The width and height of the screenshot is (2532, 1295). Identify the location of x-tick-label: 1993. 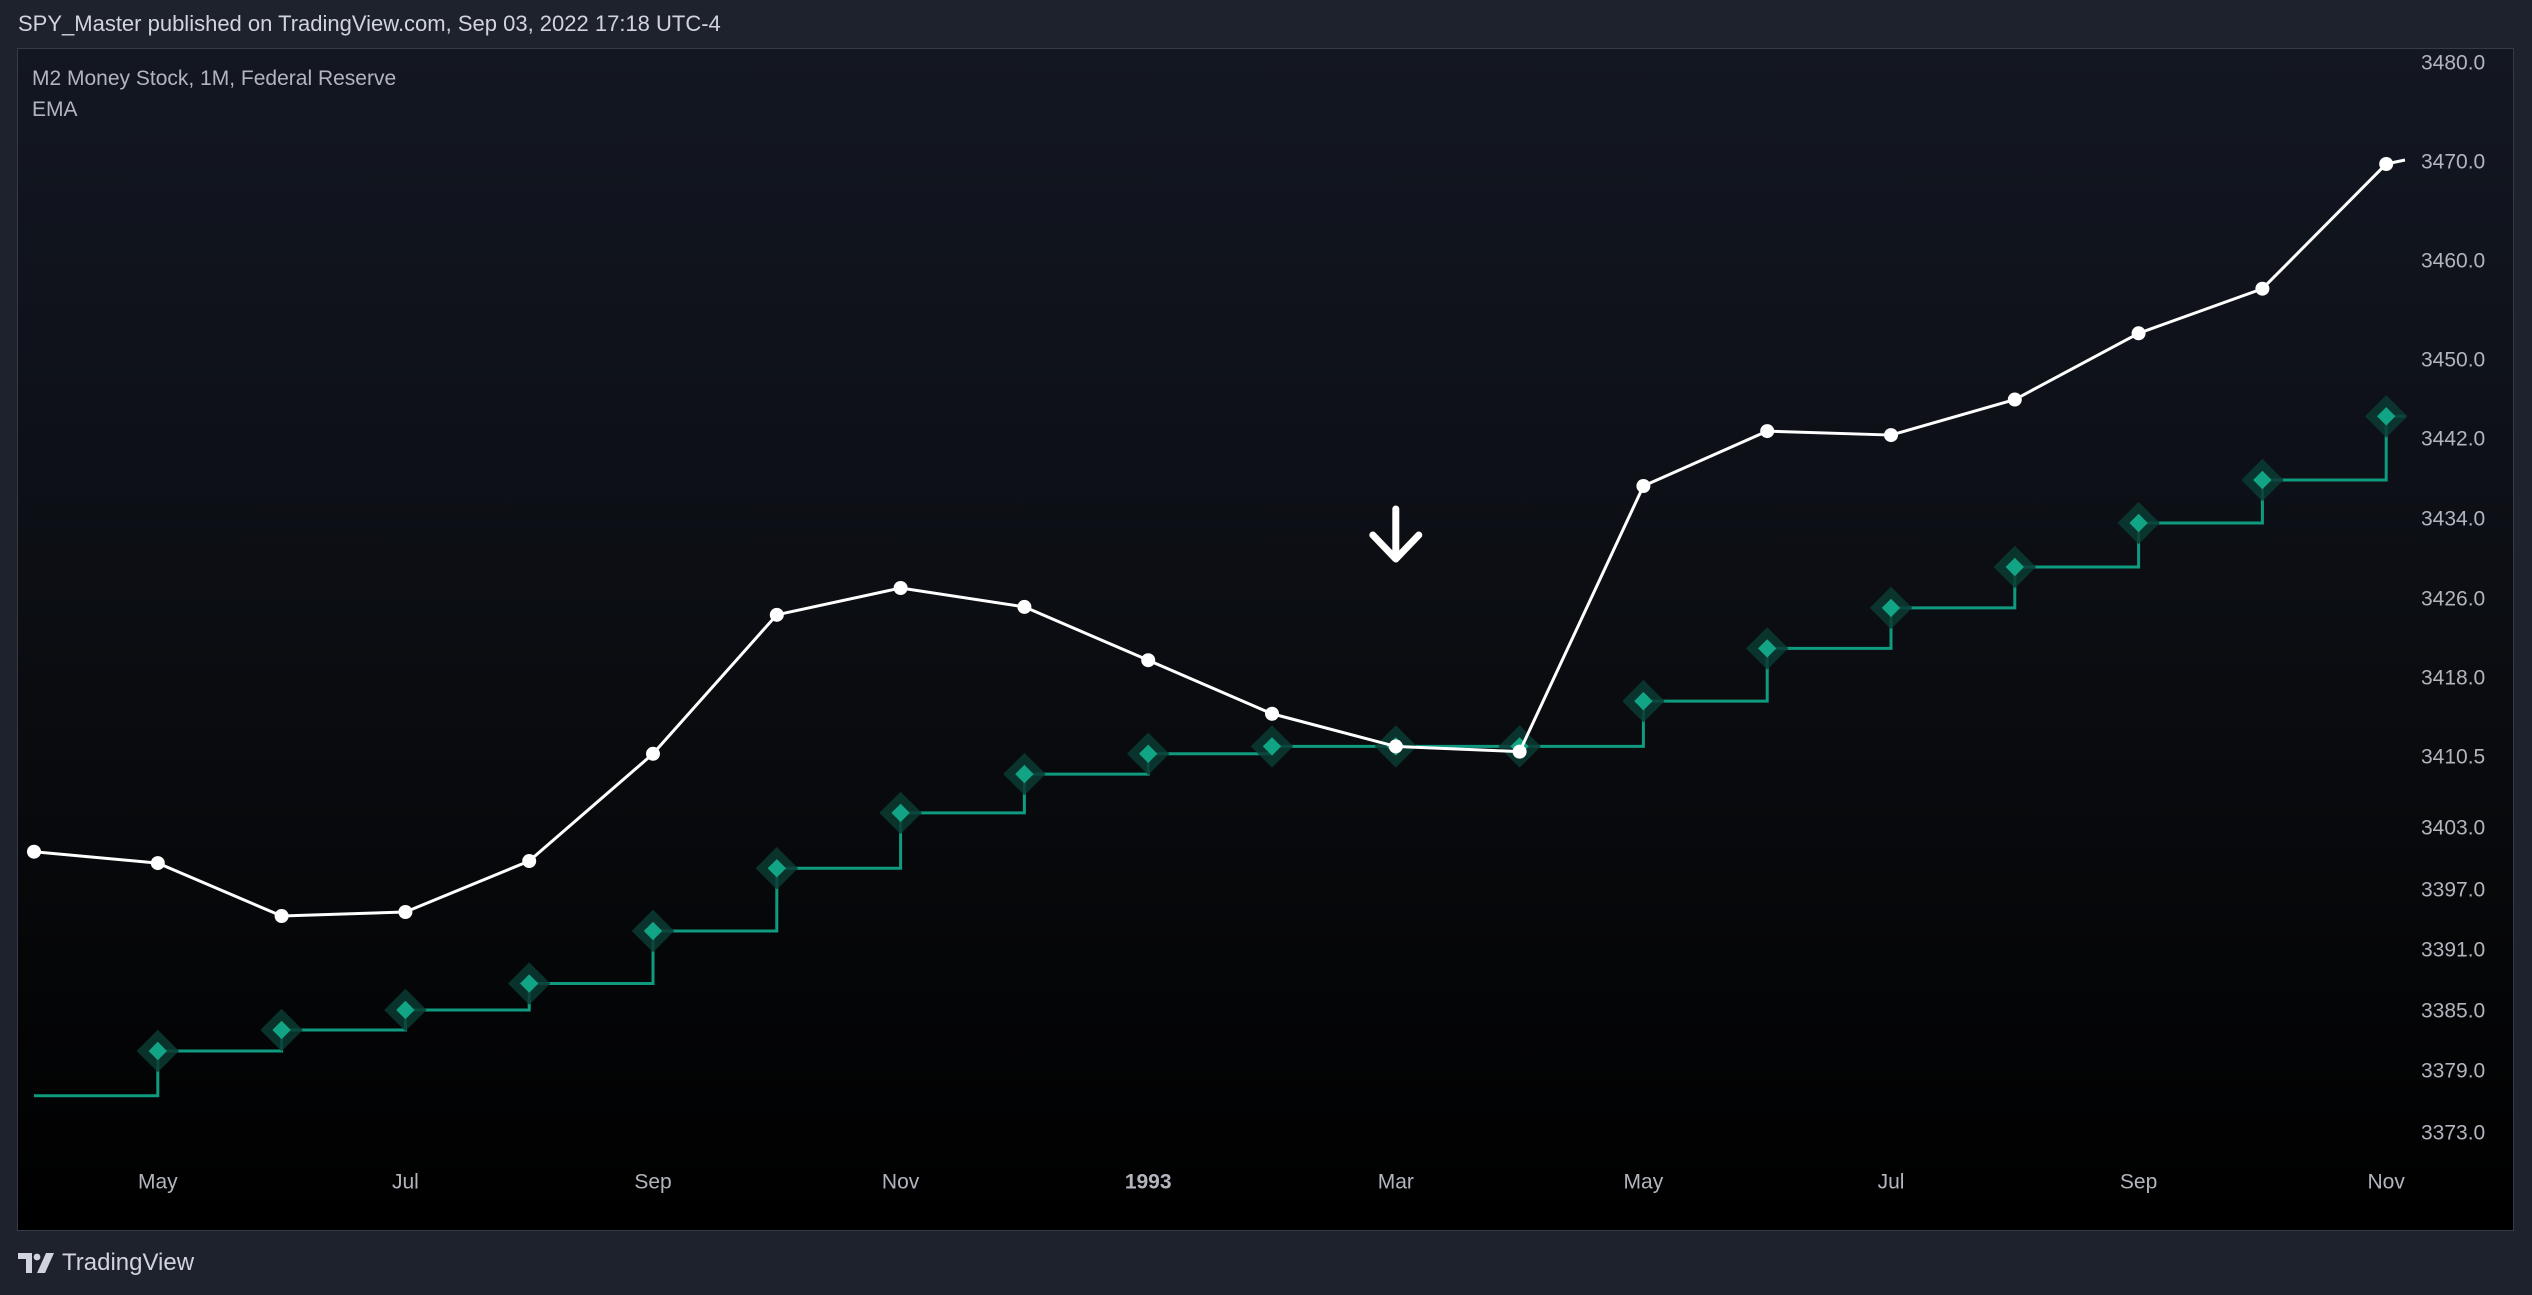
(1148, 1182).